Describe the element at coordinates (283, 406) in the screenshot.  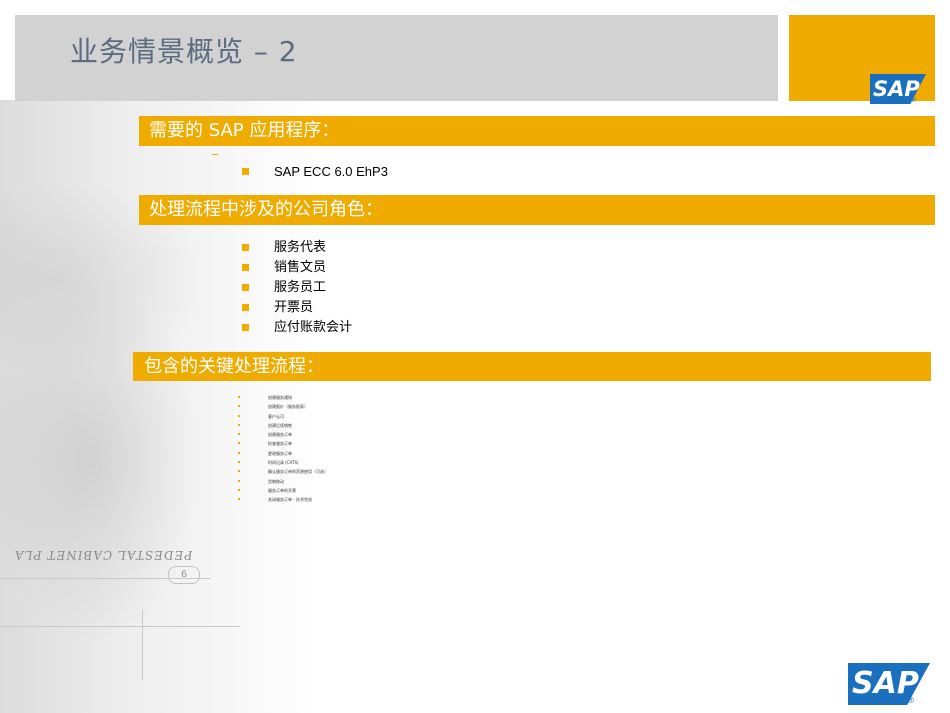
I see `list-item: 创建报价（服务报表）` at that location.